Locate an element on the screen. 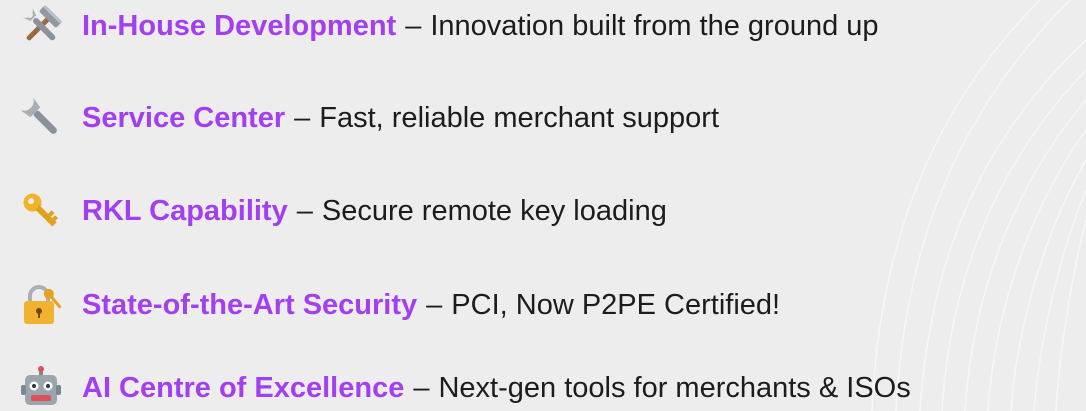 The width and height of the screenshot is (1086, 411). feature-description: Secure remote key loading is located at coordinates (494, 210).